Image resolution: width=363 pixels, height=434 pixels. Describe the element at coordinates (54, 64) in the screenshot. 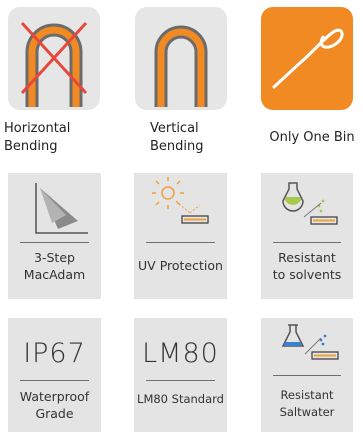

I see `horizontal-bend-crossed-icon` at that location.